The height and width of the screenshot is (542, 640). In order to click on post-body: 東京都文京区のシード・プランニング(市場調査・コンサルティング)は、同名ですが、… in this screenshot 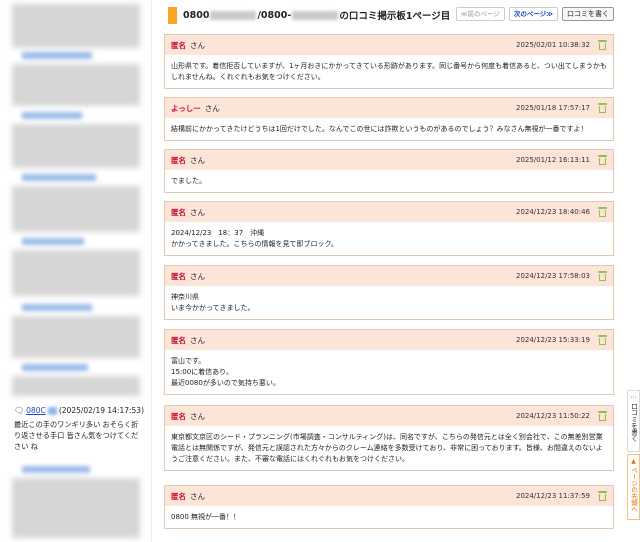, I will do `click(387, 448)`.